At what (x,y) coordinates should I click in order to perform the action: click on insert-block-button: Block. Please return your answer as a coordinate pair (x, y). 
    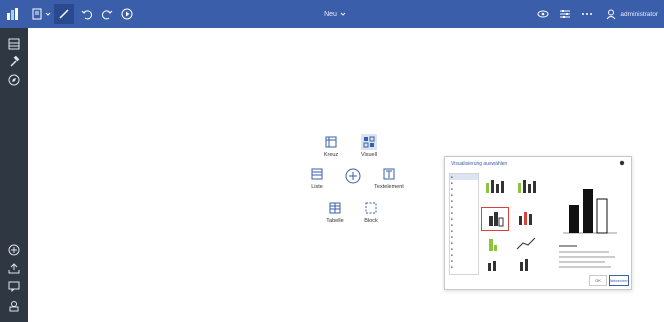
    Looking at the image, I should click on (371, 212).